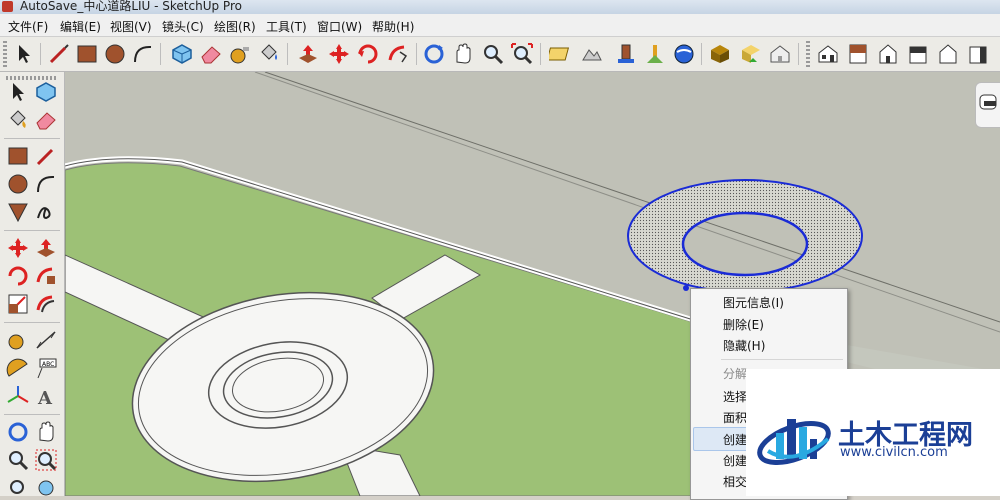 Image resolution: width=1000 pixels, height=500 pixels. What do you see at coordinates (59, 54) in the screenshot?
I see `pencil-line-icon` at bounding box center [59, 54].